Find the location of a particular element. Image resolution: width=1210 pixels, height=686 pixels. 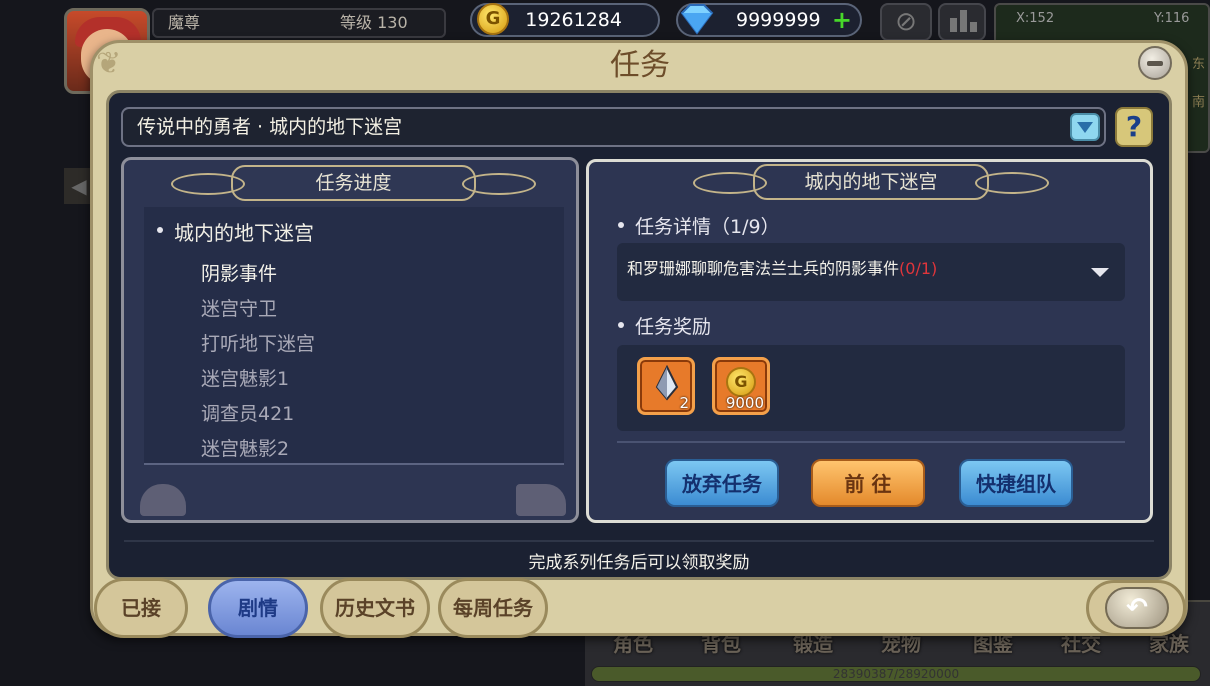

help-button: ? is located at coordinates (1134, 127).